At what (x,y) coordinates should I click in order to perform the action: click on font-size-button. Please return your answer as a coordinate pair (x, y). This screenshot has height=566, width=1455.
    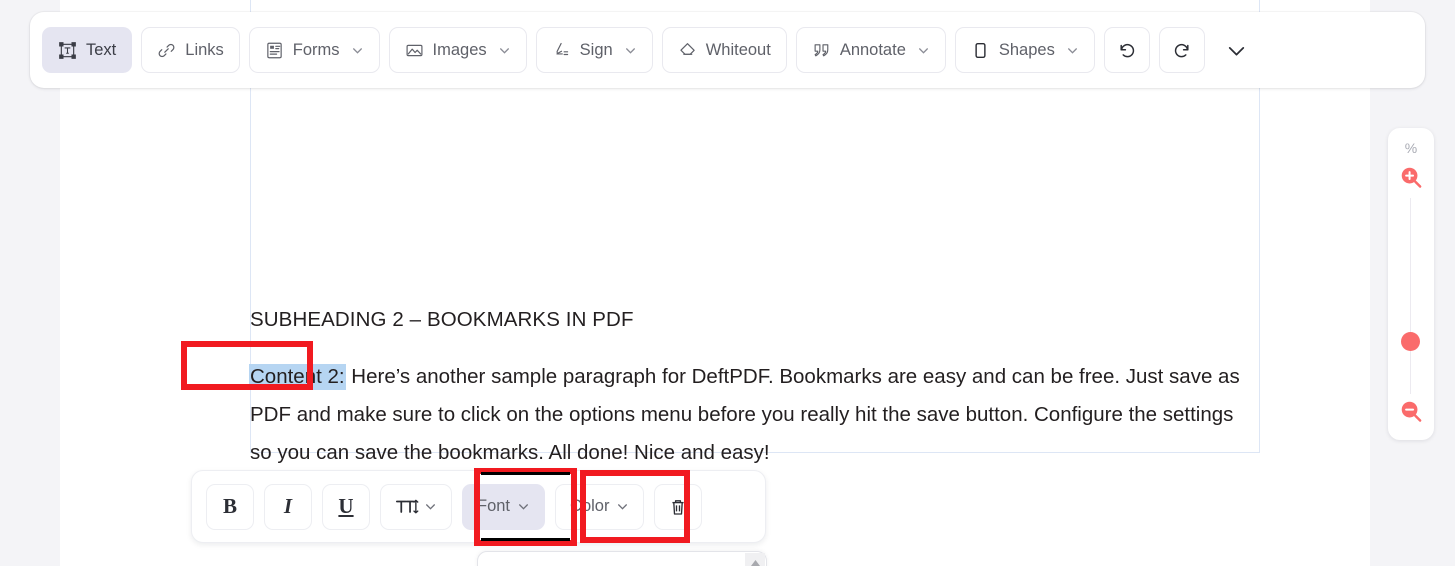
    Looking at the image, I should click on (416, 506).